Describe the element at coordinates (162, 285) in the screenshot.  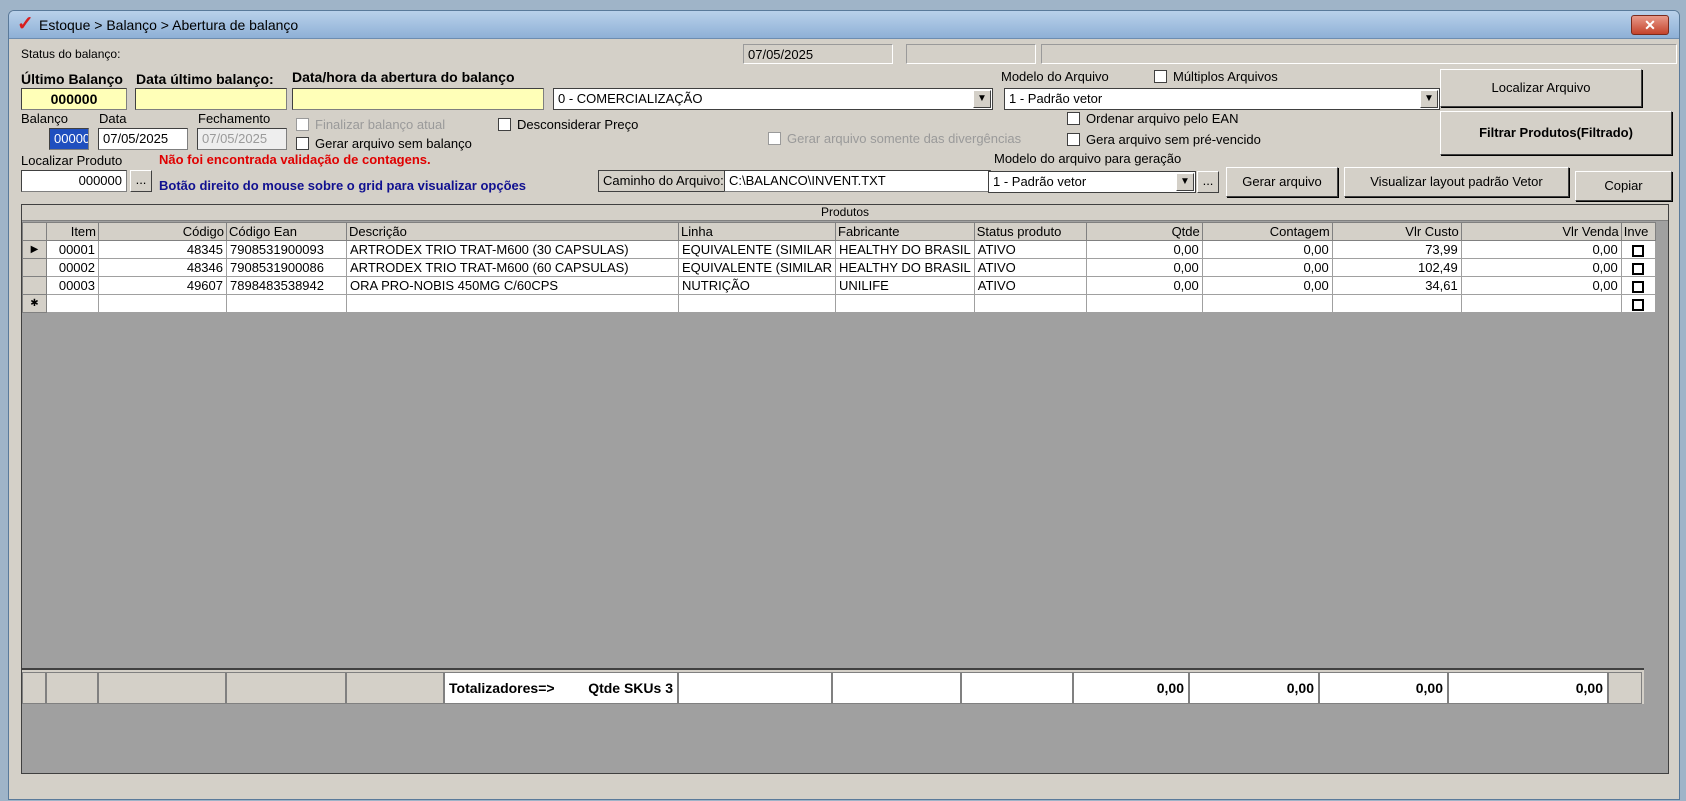
I see `cell-codigo: 49607` at that location.